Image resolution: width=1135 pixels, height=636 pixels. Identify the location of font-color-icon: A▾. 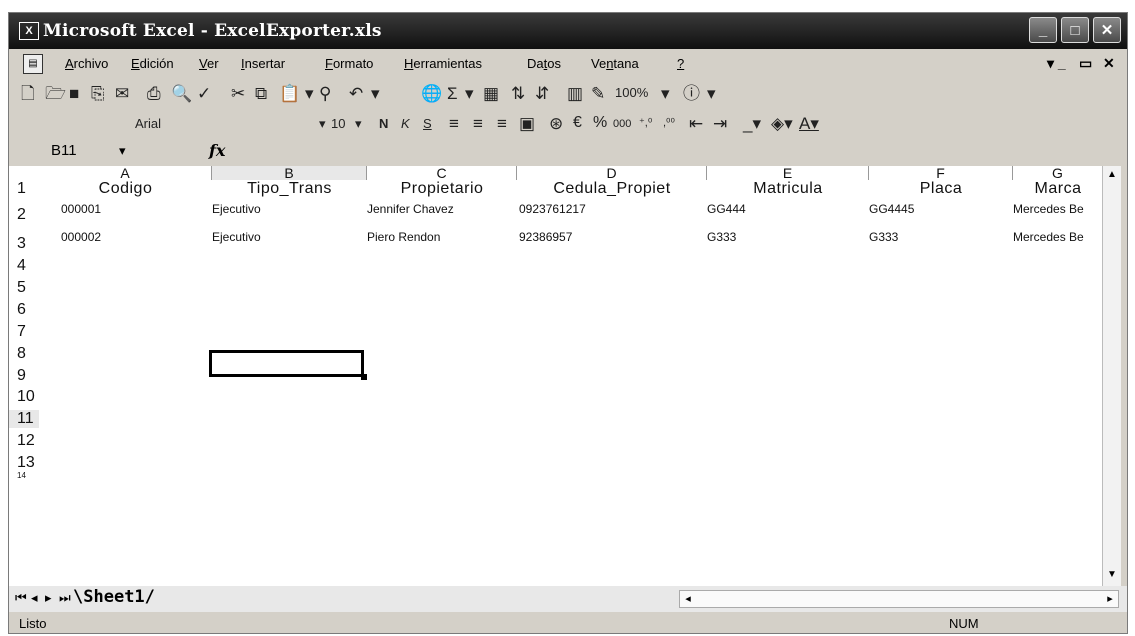
(809, 124).